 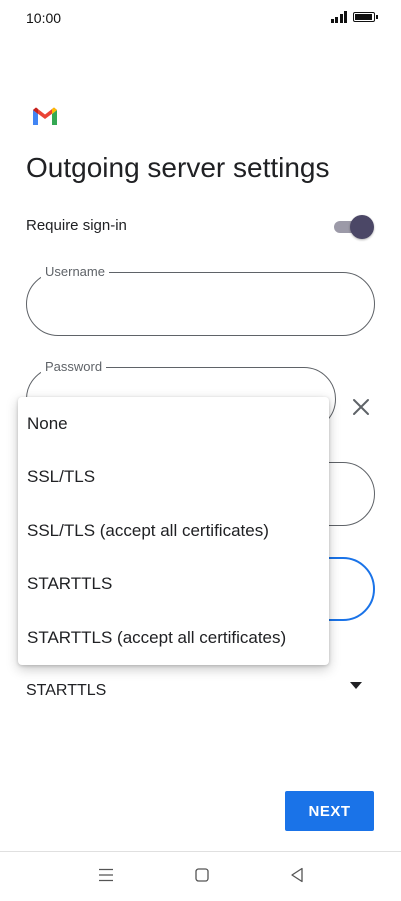 What do you see at coordinates (361, 407) in the screenshot?
I see `close-icon` at bounding box center [361, 407].